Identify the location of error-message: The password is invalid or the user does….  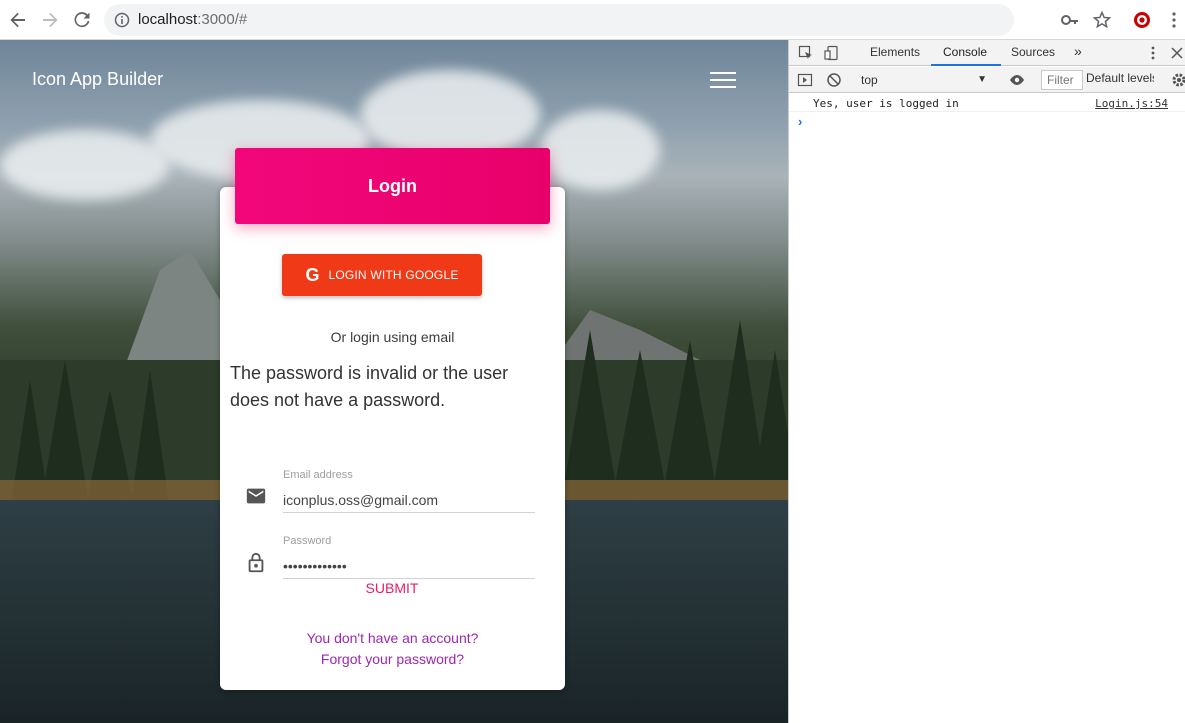
(369, 386).